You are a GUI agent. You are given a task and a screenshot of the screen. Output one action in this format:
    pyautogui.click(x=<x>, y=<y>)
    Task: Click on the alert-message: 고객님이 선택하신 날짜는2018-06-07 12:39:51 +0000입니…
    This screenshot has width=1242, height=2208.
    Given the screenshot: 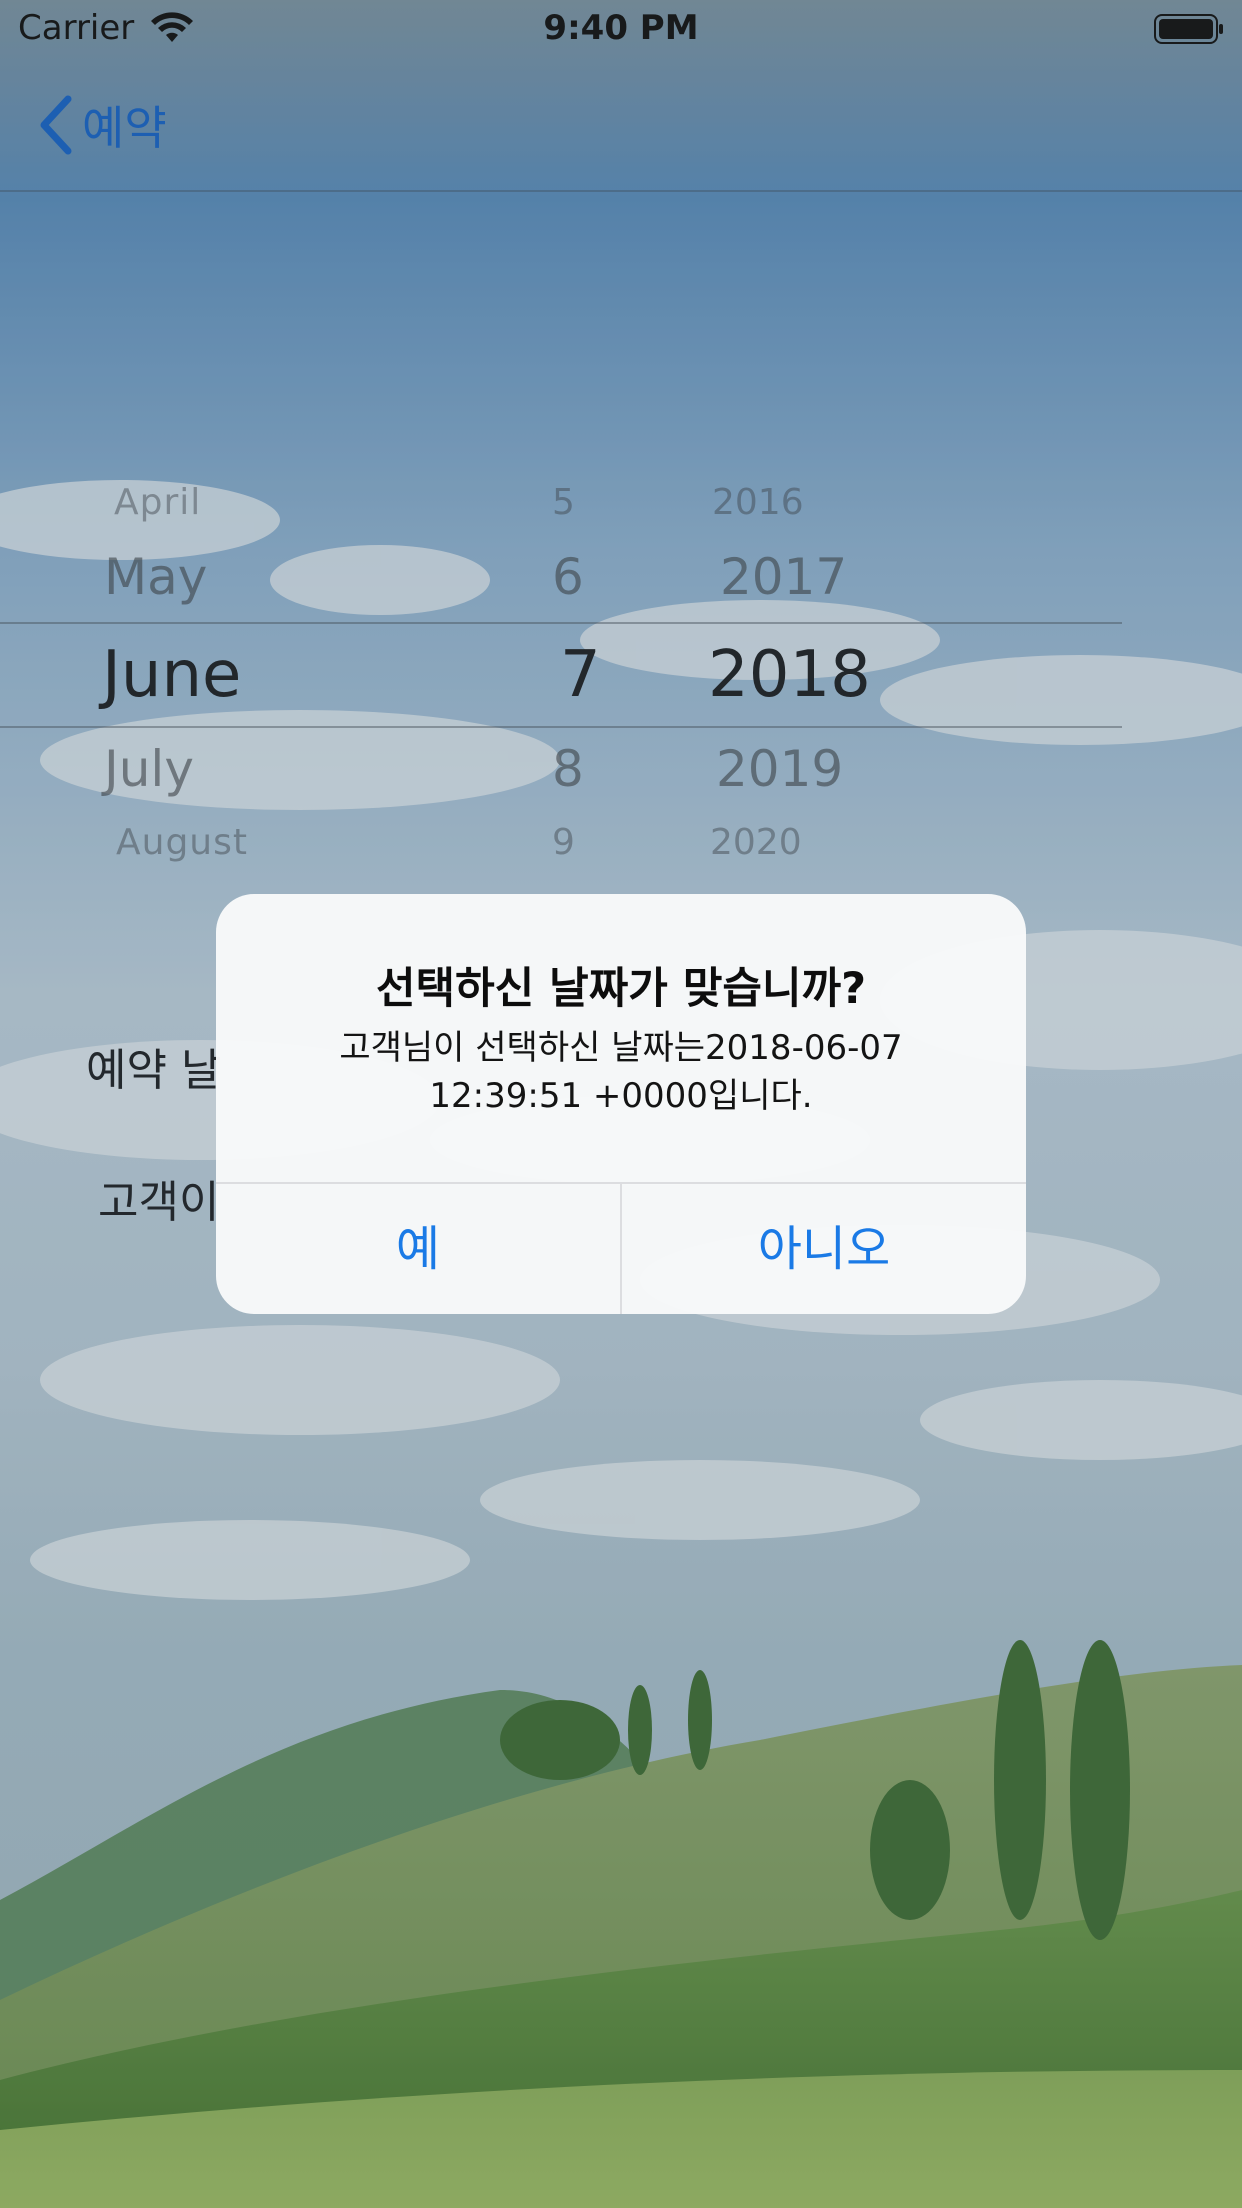 What is the action you would take?
    pyautogui.click(x=621, y=1072)
    